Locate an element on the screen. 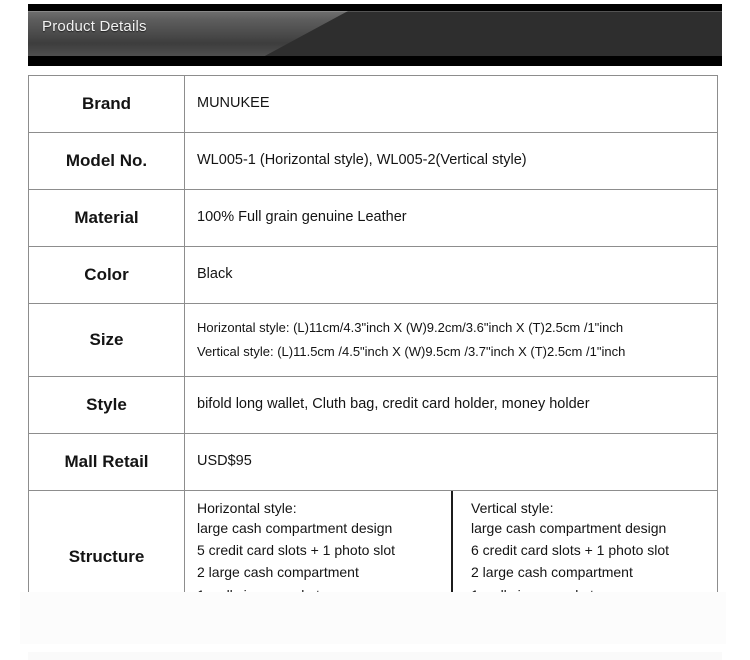 The height and width of the screenshot is (660, 750). spec-label-mall-retail: Mall Retail is located at coordinates (106, 462).